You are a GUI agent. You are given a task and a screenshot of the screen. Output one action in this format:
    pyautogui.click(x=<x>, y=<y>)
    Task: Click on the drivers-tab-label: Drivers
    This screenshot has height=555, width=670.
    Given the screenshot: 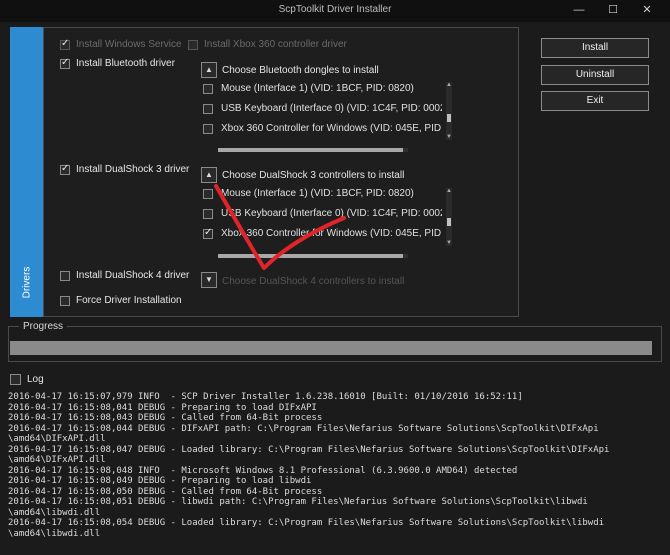 What is the action you would take?
    pyautogui.click(x=27, y=282)
    